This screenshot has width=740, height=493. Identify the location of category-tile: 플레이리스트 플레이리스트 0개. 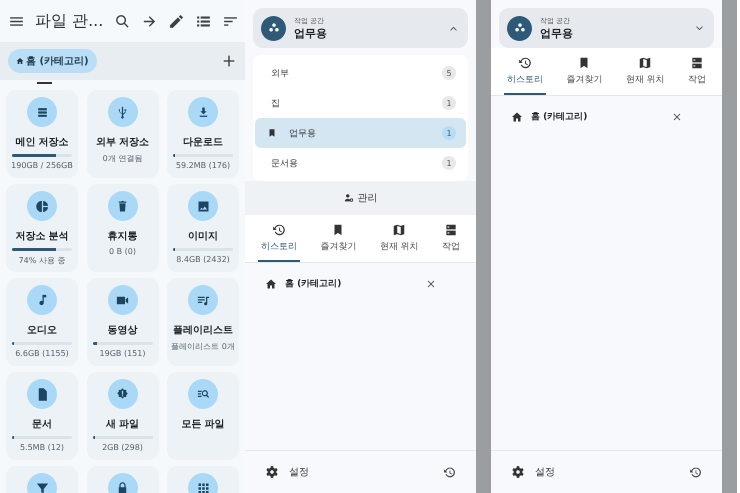
(203, 322).